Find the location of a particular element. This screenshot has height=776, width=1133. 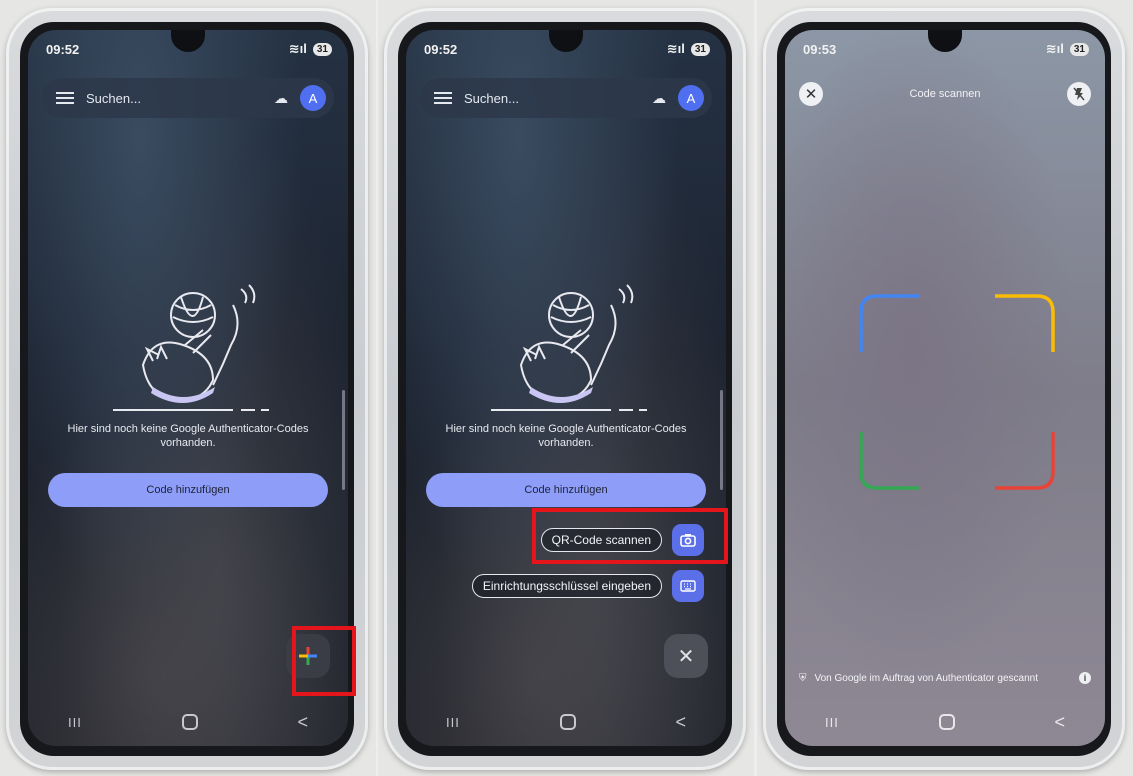

info-icon: i is located at coordinates (1085, 678).